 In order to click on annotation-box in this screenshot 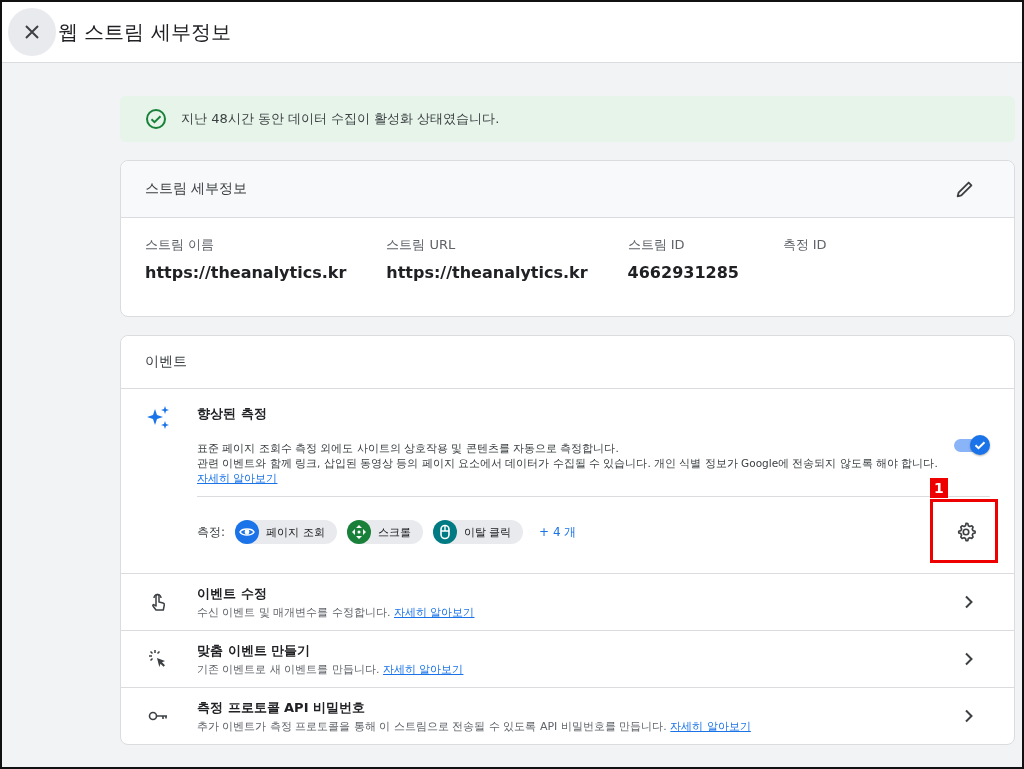, I will do `click(964, 531)`.